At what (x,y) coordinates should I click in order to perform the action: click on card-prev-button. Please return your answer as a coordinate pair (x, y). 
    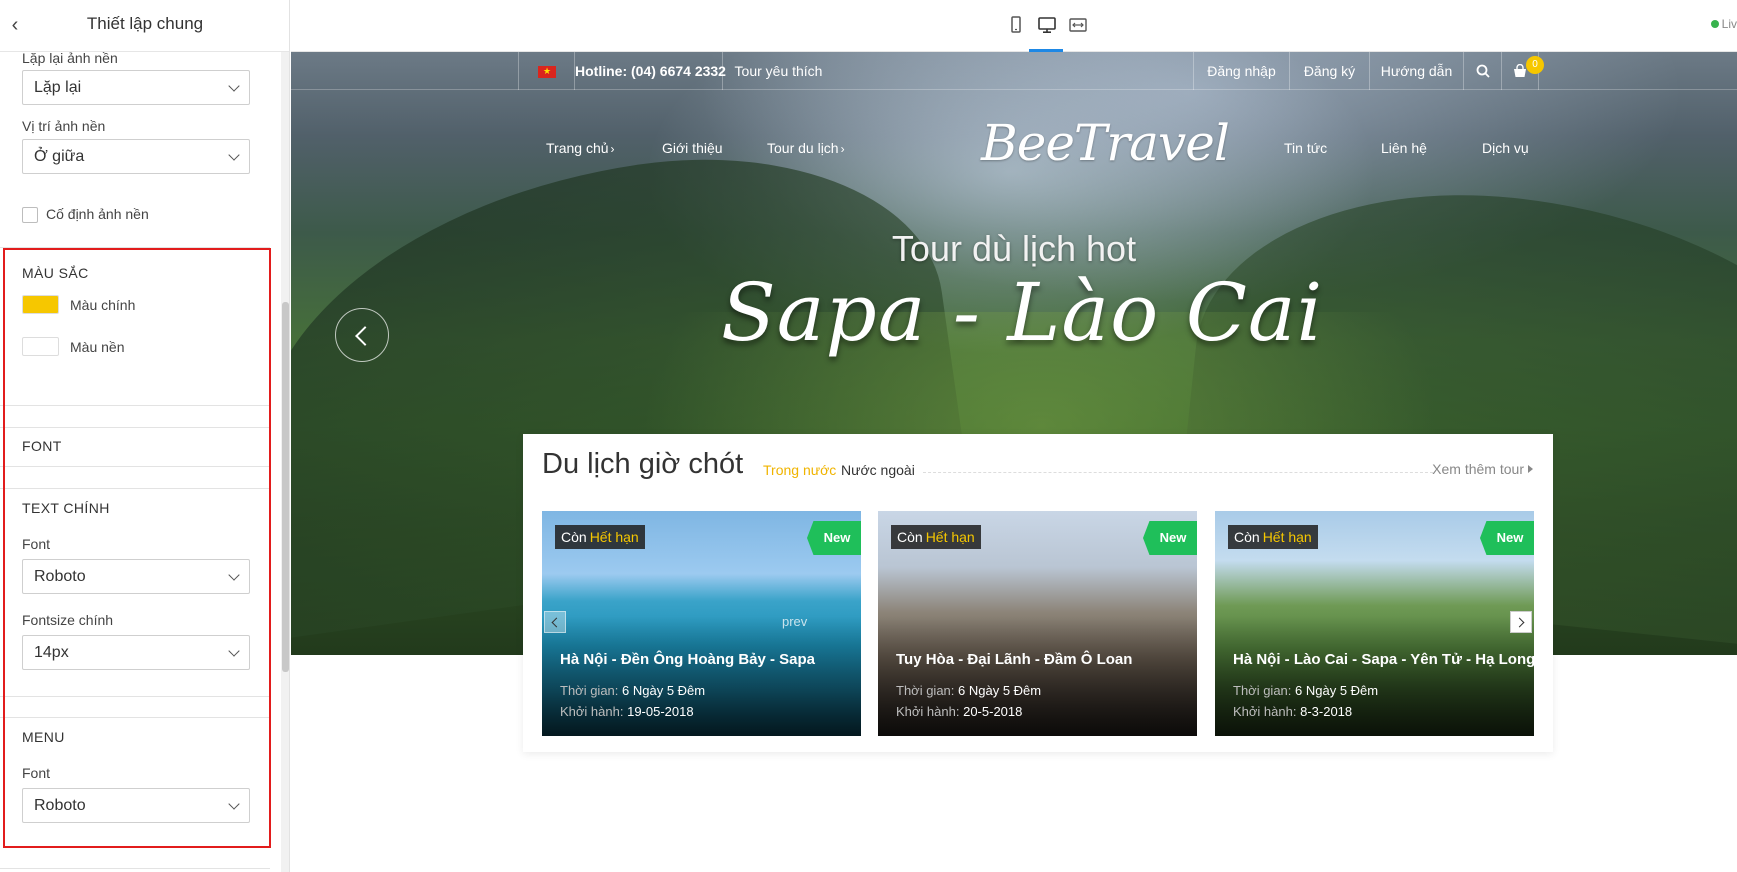
    Looking at the image, I should click on (555, 622).